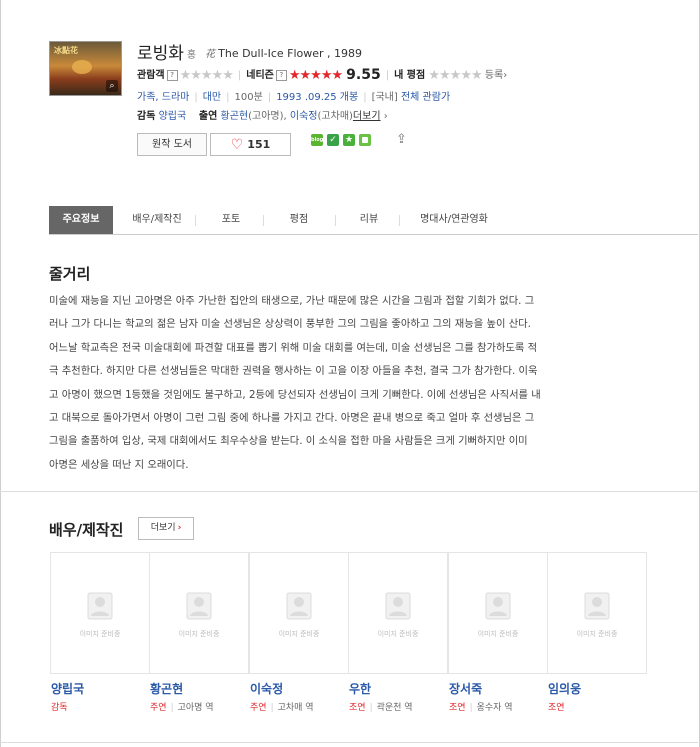  What do you see at coordinates (290, 53) in the screenshot?
I see `english-title: The Dull-Ice Flower , 1989` at bounding box center [290, 53].